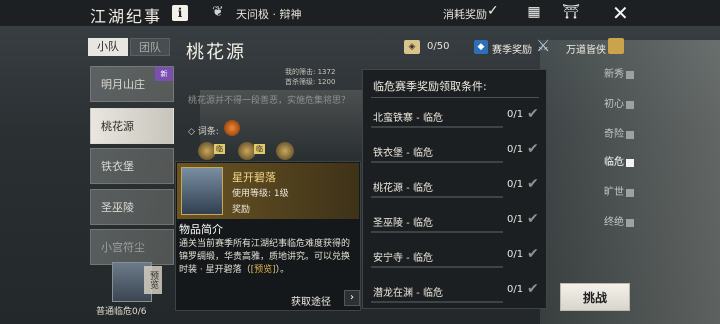 The width and height of the screenshot is (720, 324). I want to click on condition-name: 北蛮铁寨 - 临危, so click(408, 118).